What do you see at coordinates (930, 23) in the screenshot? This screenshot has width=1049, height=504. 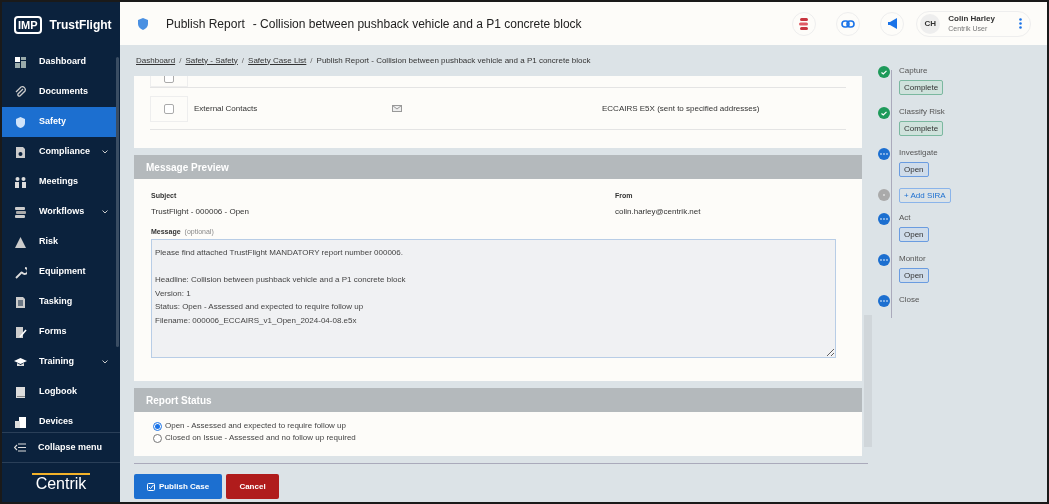 I see `user-avatar: CH` at bounding box center [930, 23].